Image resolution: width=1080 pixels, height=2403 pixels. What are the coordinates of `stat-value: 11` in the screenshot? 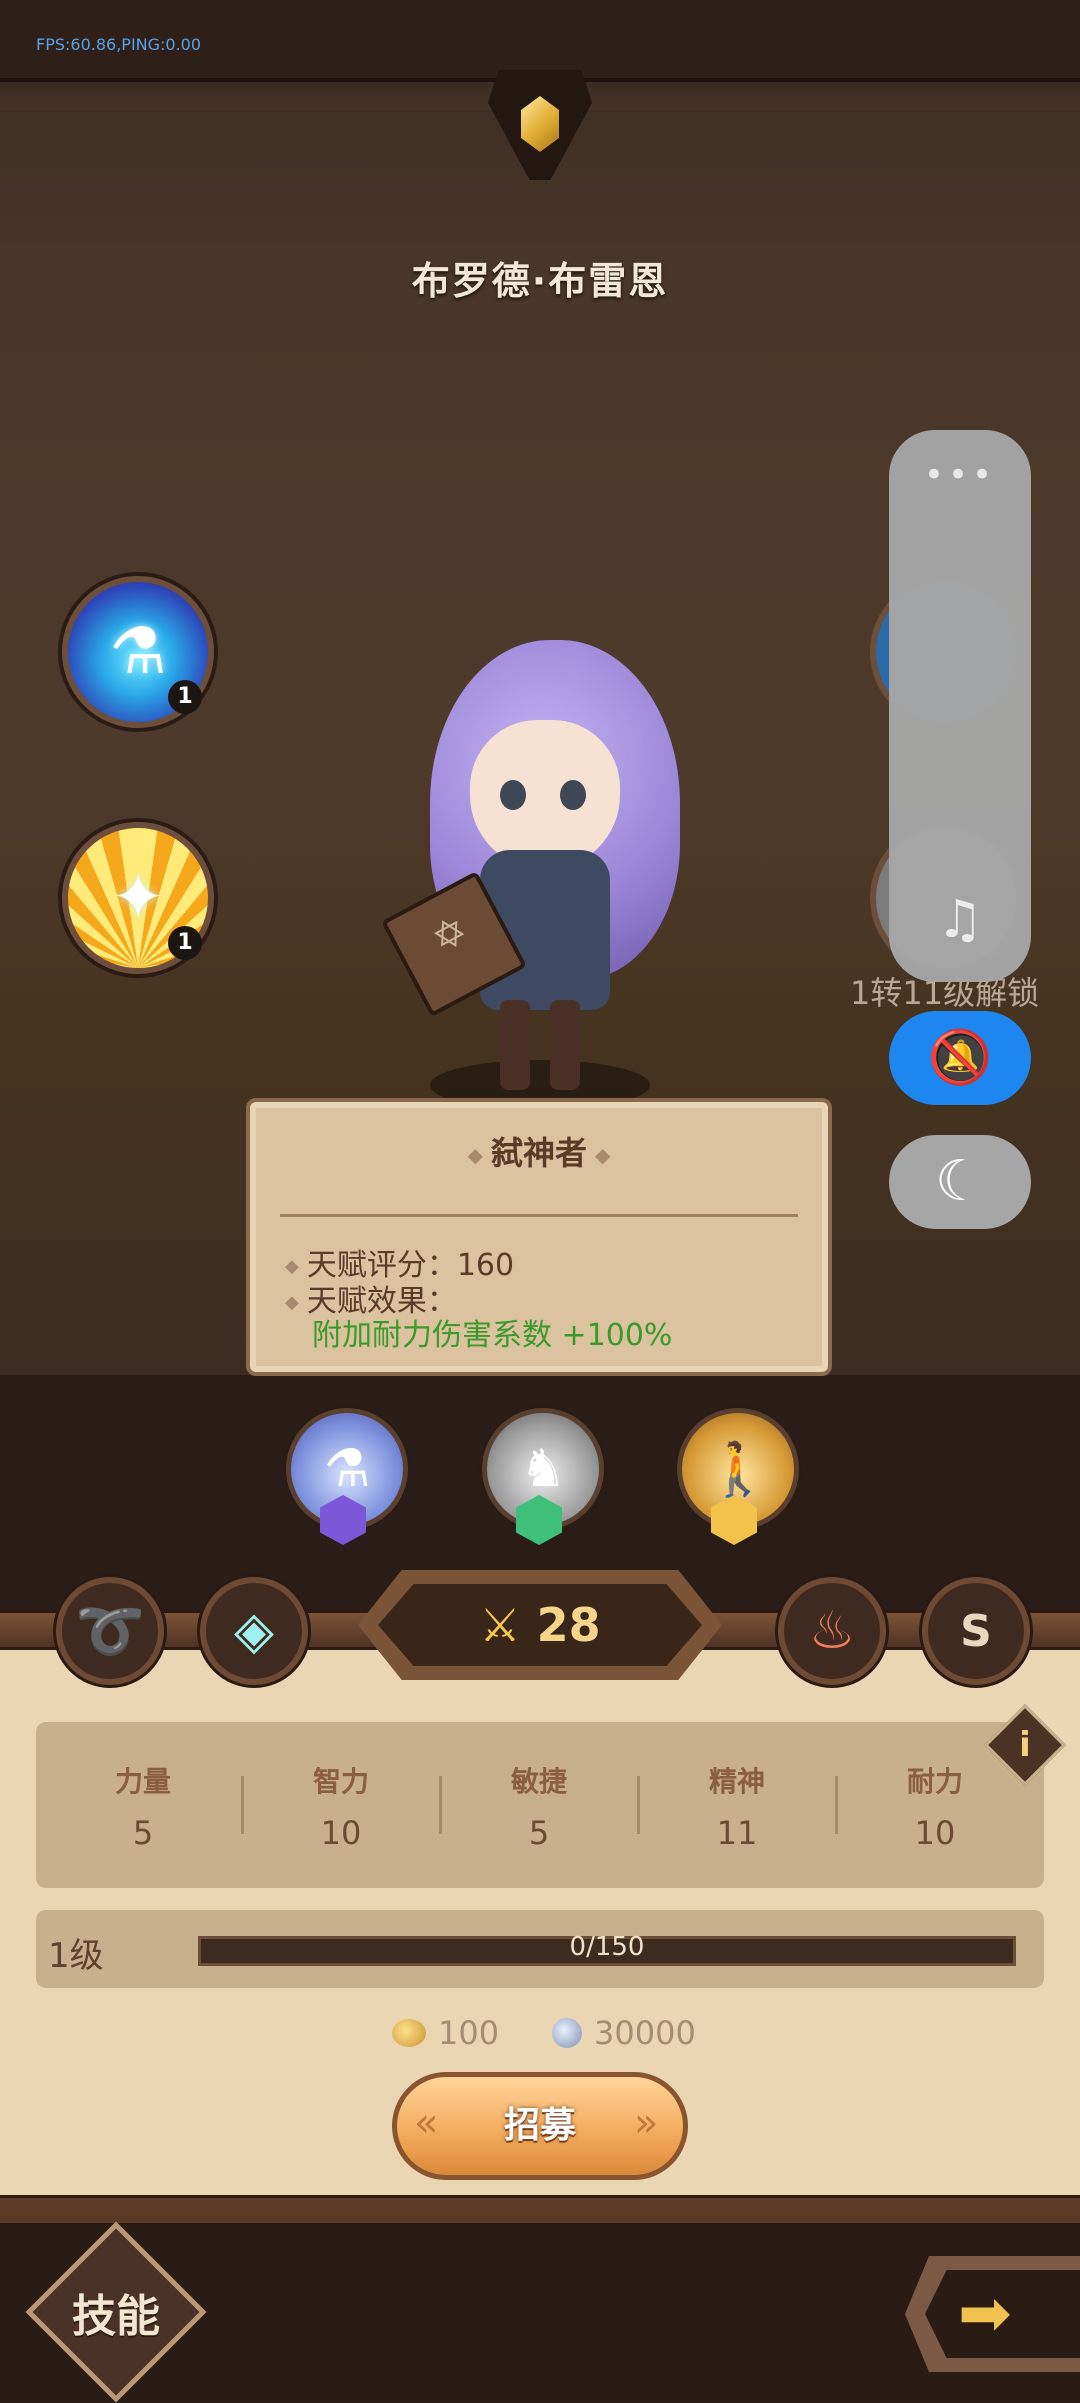 It's located at (737, 1833).